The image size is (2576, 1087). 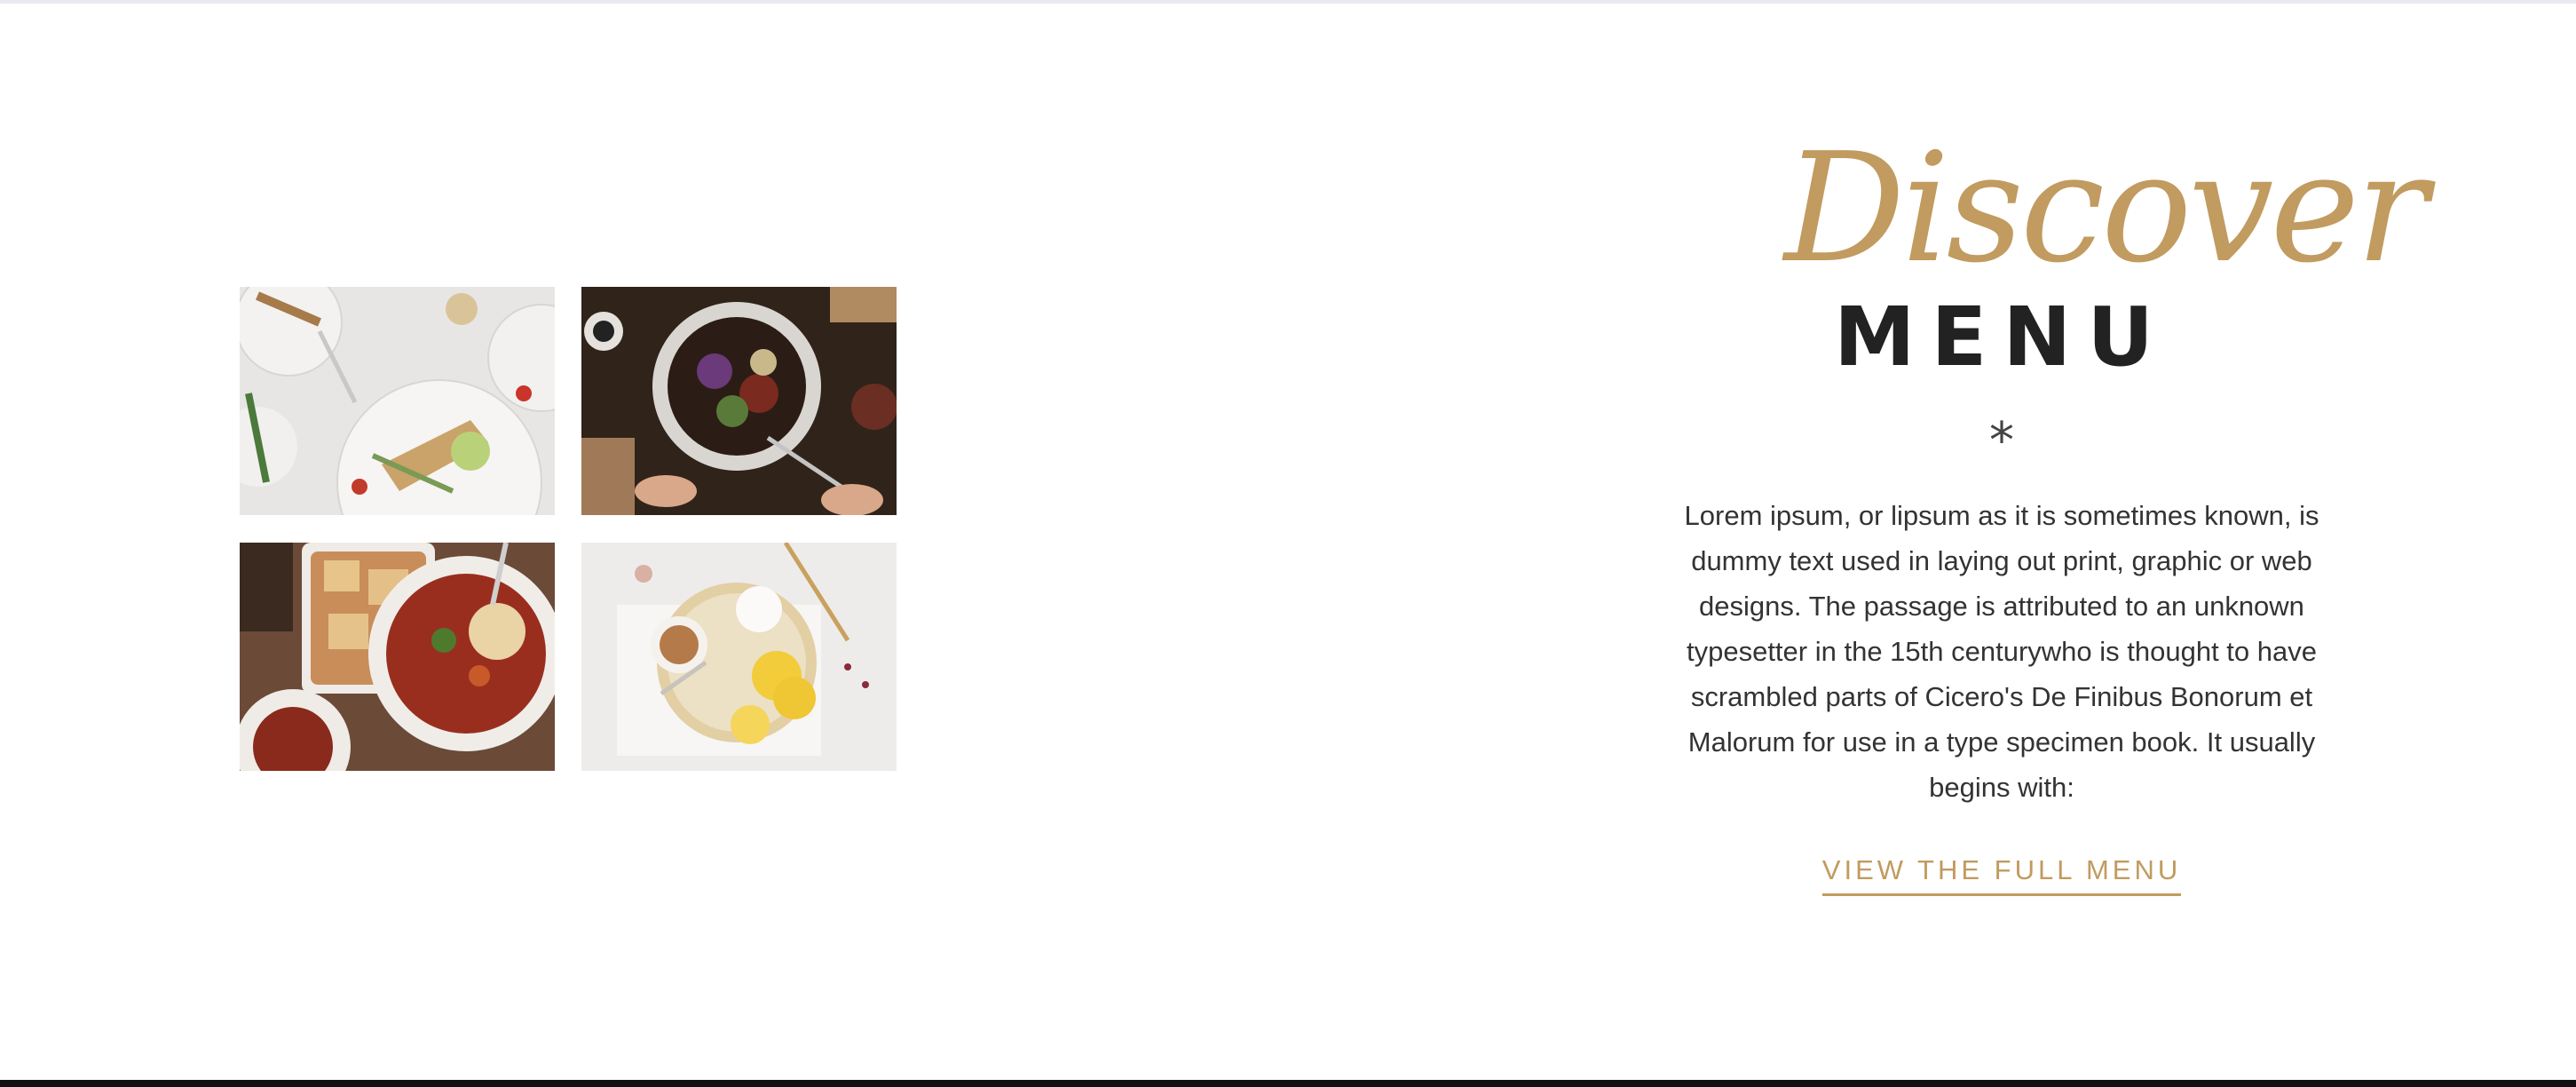 I want to click on gallery-image-stew, so click(x=397, y=657).